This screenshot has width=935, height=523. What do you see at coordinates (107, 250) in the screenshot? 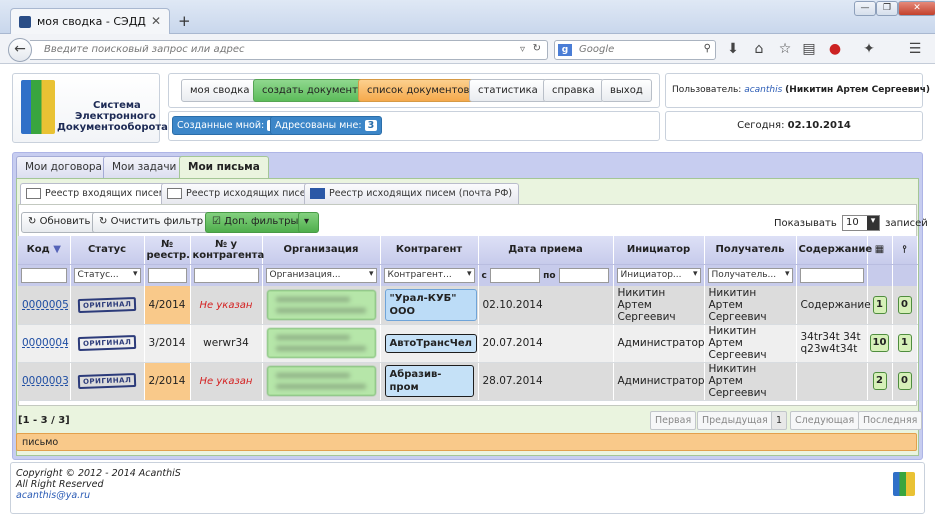
I see `col-status: Статус` at bounding box center [107, 250].